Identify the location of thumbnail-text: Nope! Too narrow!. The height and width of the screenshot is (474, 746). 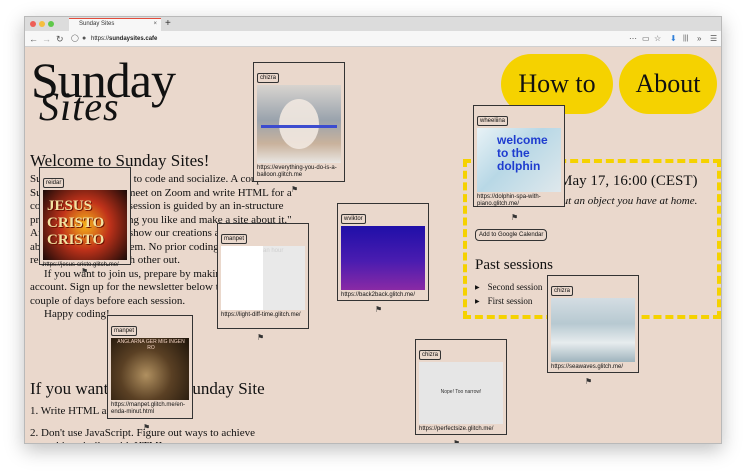
(461, 392).